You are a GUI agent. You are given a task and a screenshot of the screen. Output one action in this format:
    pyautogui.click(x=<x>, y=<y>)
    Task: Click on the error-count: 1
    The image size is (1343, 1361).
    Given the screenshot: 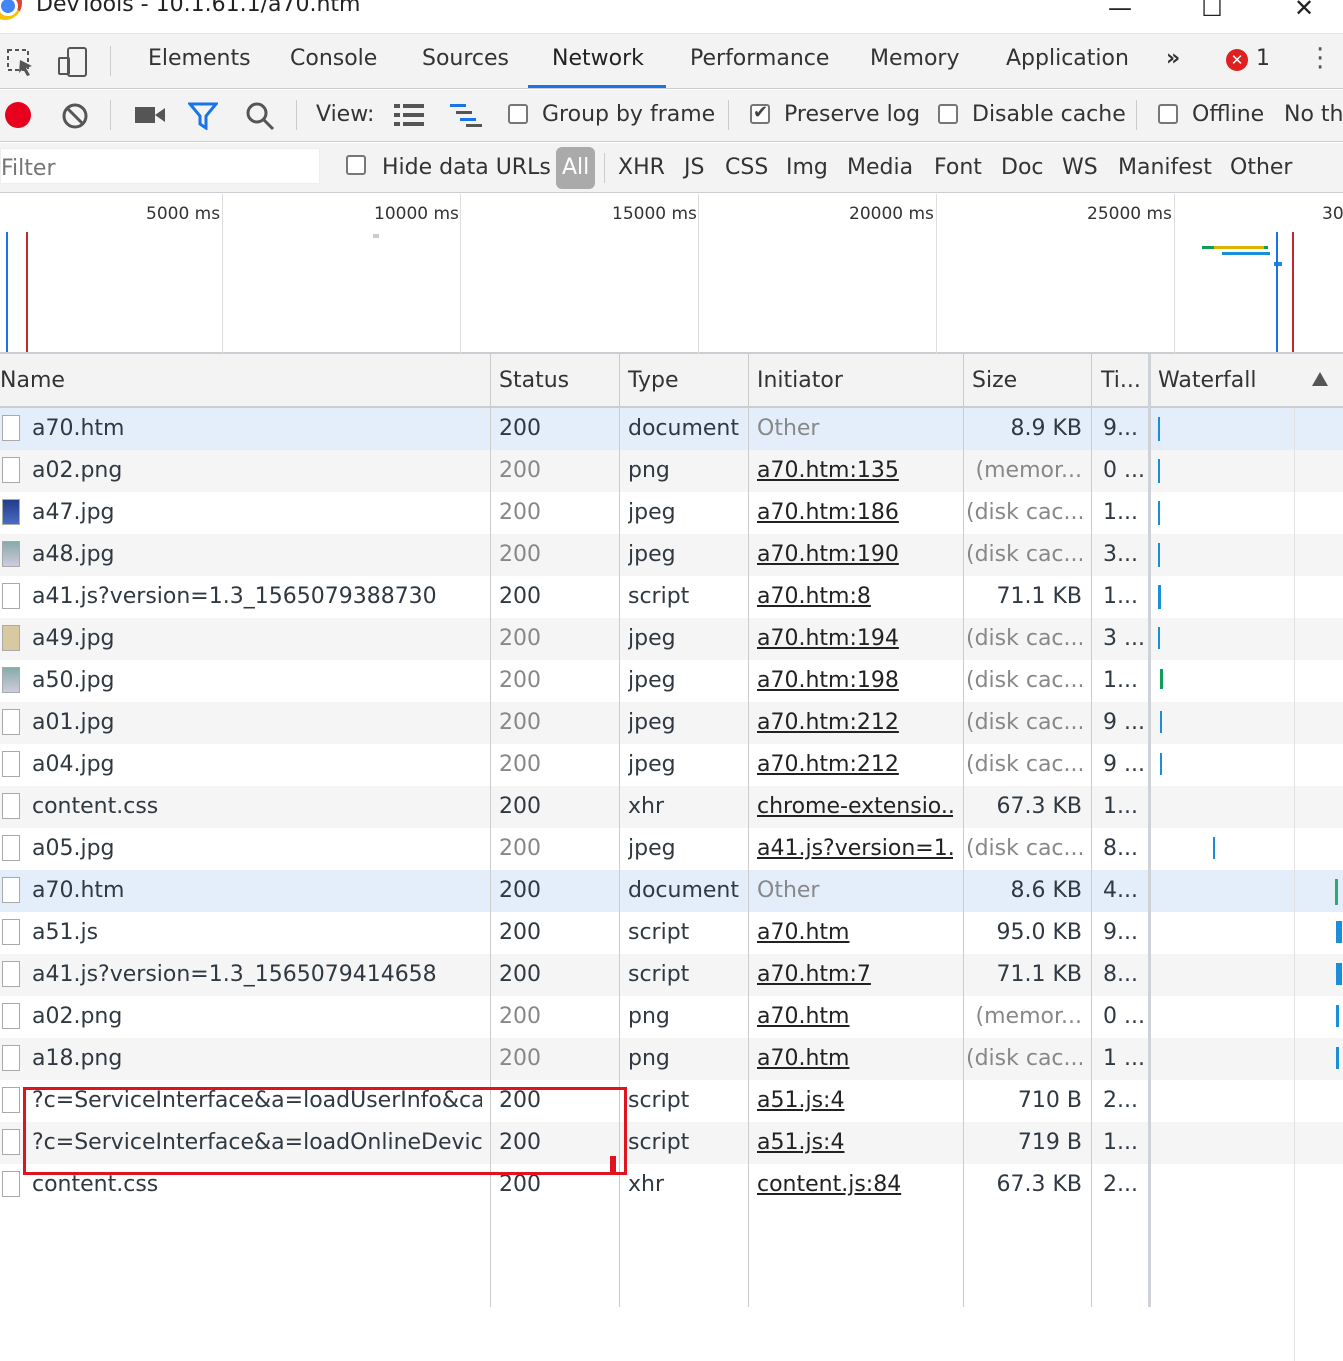 What is the action you would take?
    pyautogui.click(x=1263, y=58)
    